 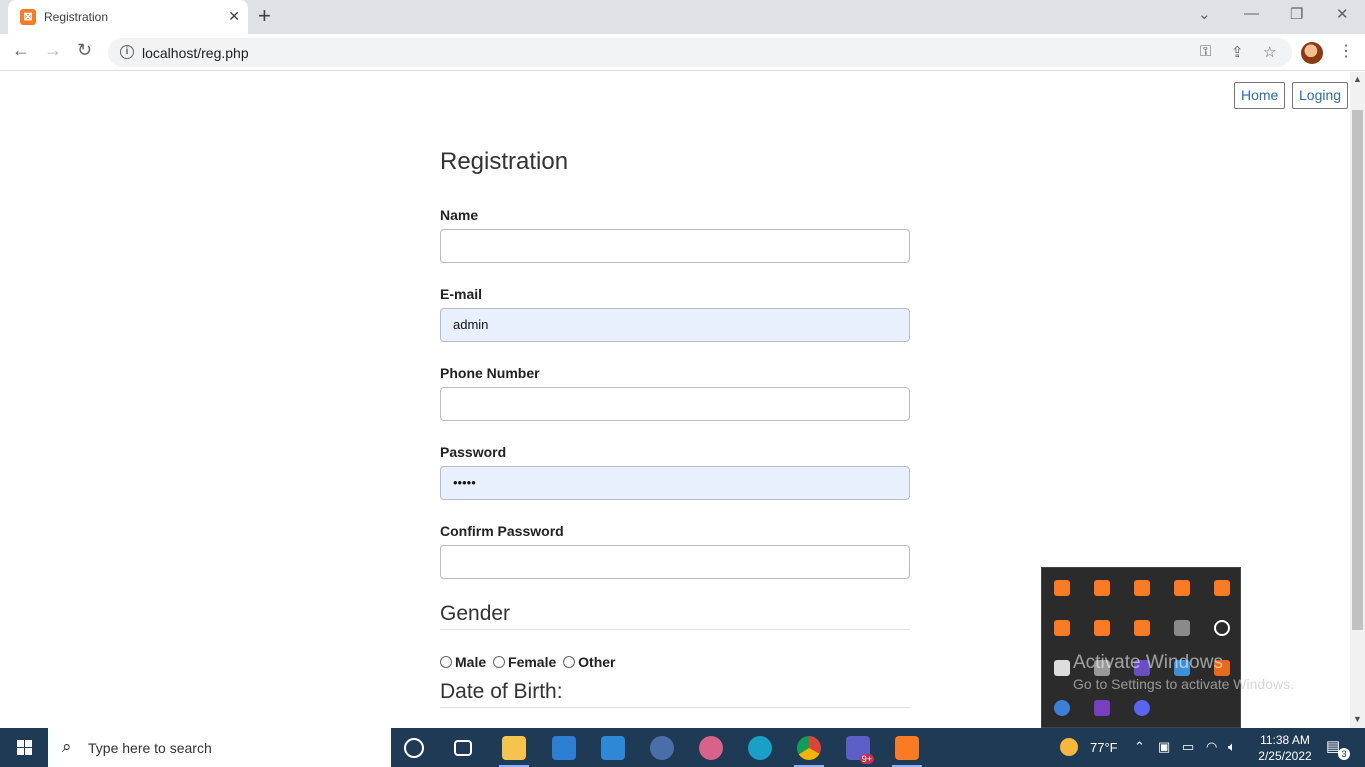 I want to click on taskbar-search: ⌕ Type here to search, so click(x=219, y=747).